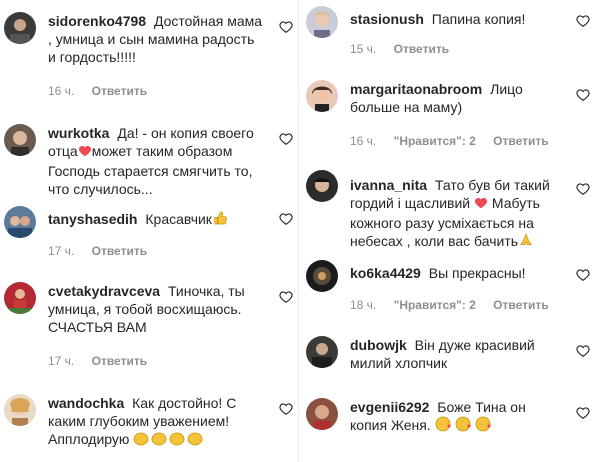 The image size is (598, 462). I want to click on comment-body: Тато був би такий, so click(492, 185).